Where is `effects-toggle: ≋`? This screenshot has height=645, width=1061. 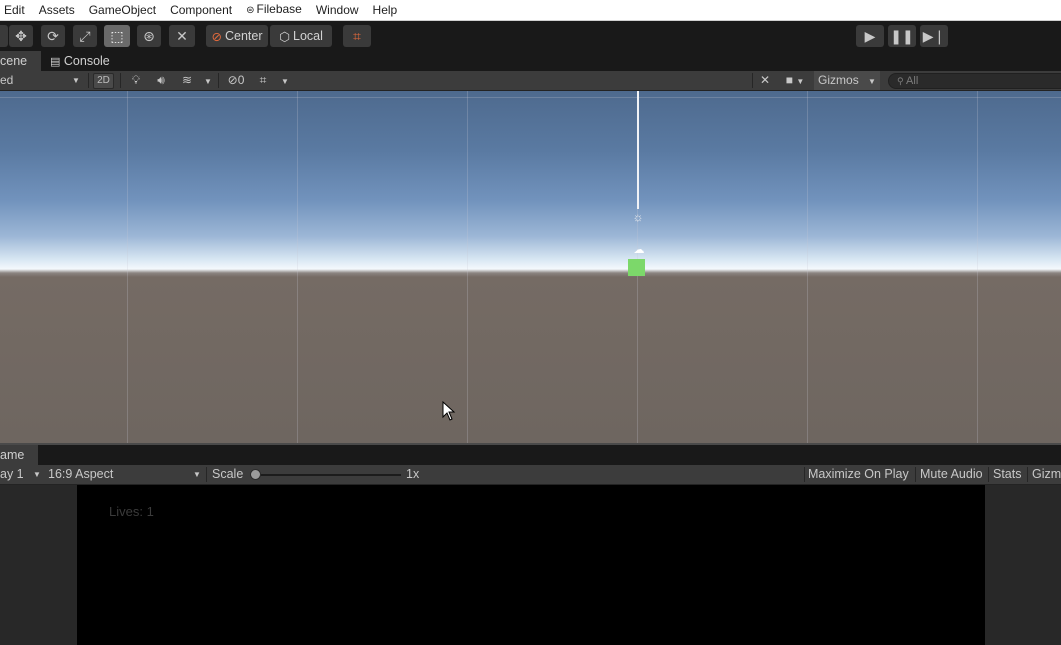
effects-toggle: ≋ is located at coordinates (187, 80).